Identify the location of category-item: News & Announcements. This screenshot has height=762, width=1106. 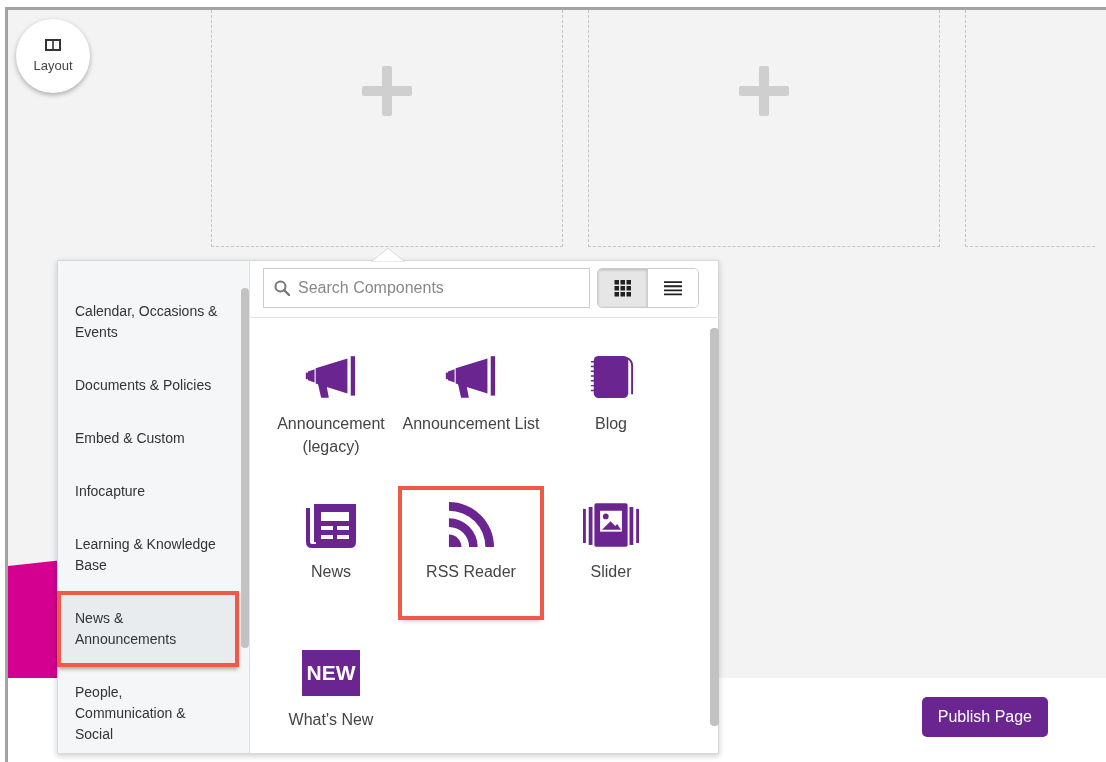
(148, 629).